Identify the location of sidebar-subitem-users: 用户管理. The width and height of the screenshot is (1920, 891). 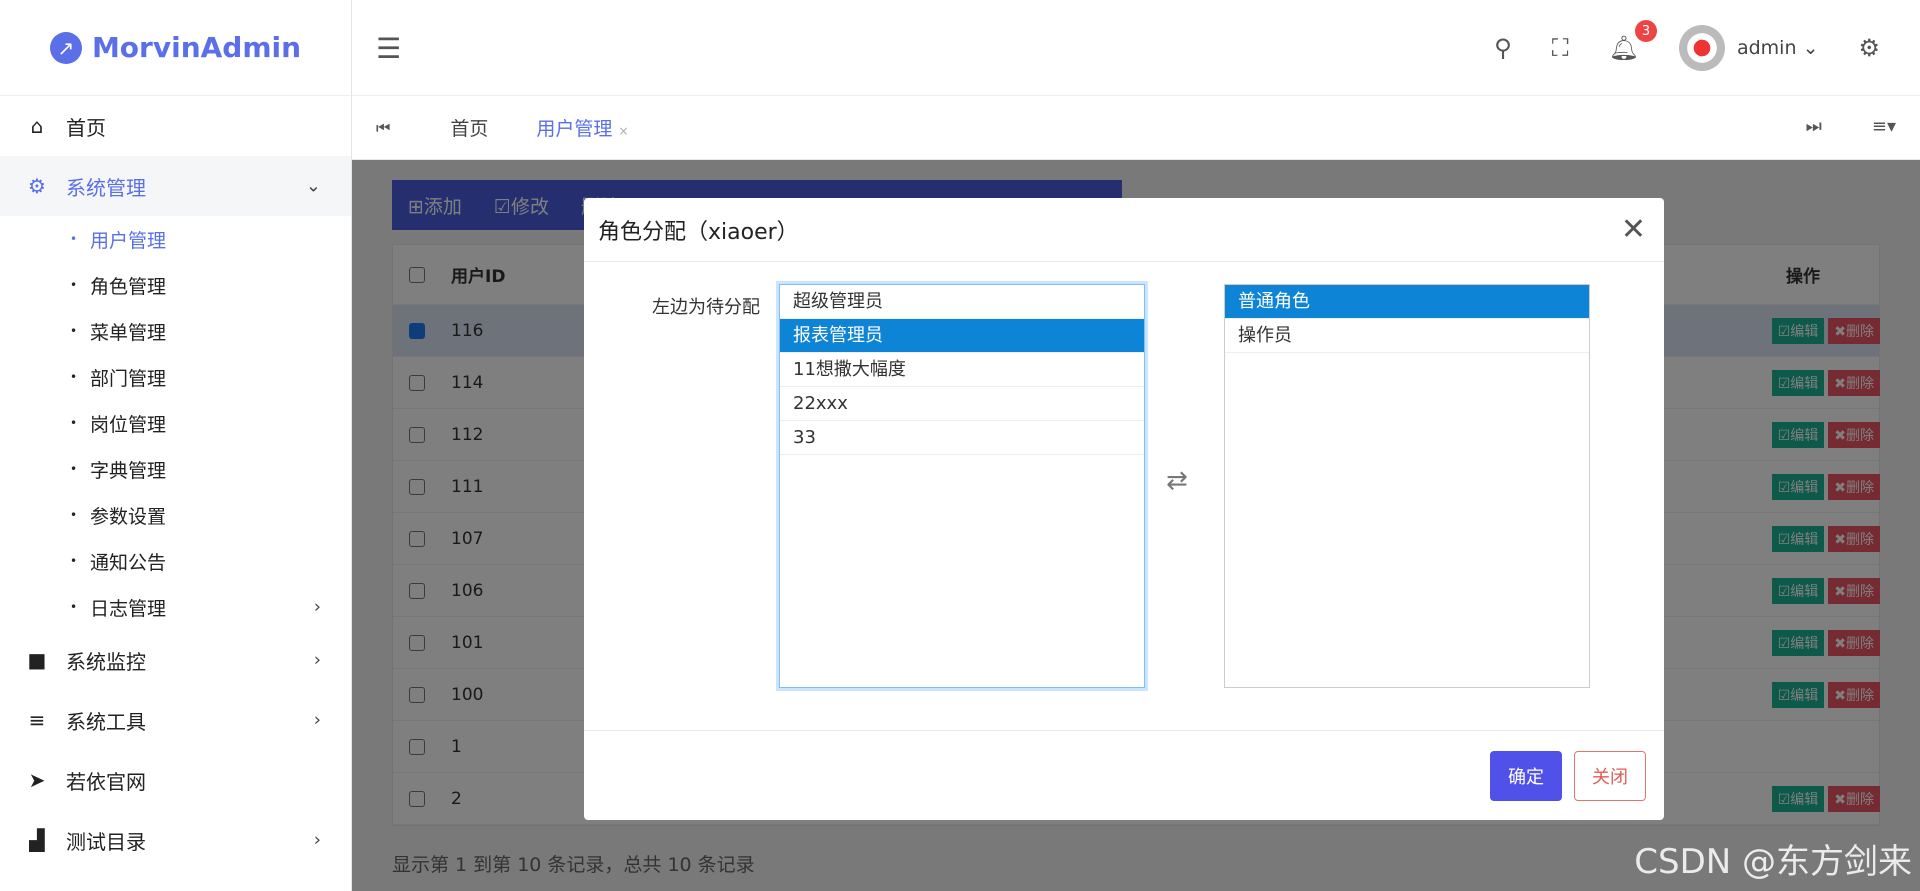
(175, 239).